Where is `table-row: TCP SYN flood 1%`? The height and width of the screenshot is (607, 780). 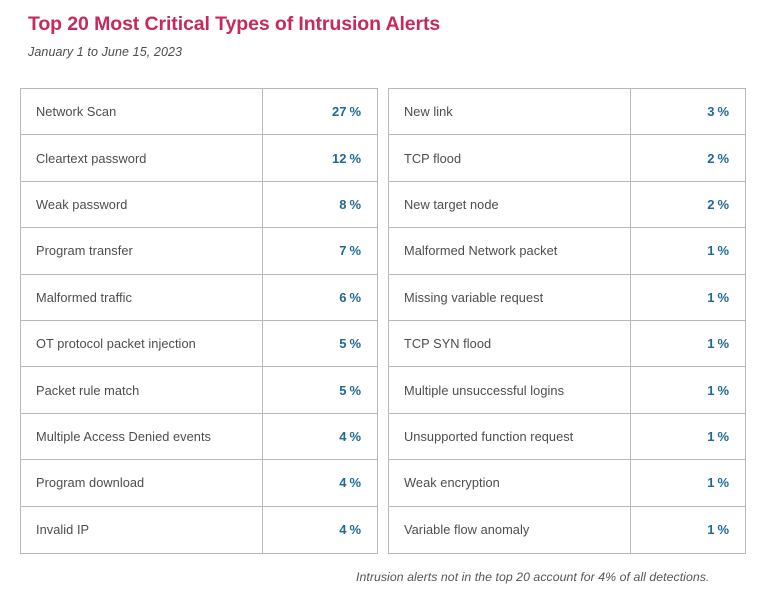 table-row: TCP SYN flood 1% is located at coordinates (567, 344).